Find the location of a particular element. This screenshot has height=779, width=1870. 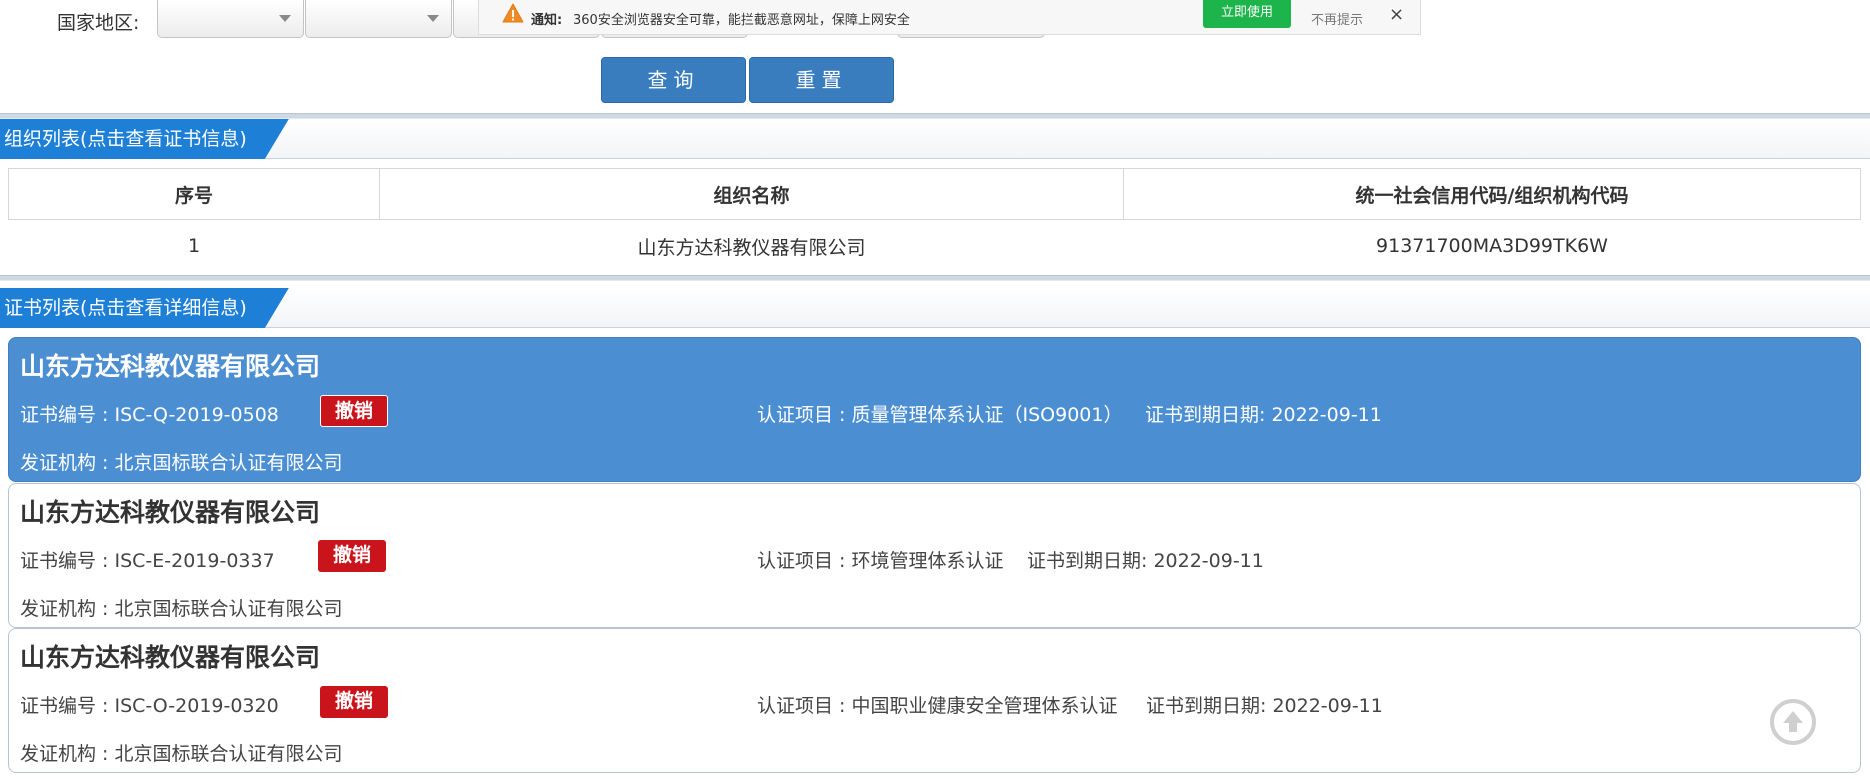

column-header: 统一社会信用代码/组织机构代码 is located at coordinates (1492, 194).